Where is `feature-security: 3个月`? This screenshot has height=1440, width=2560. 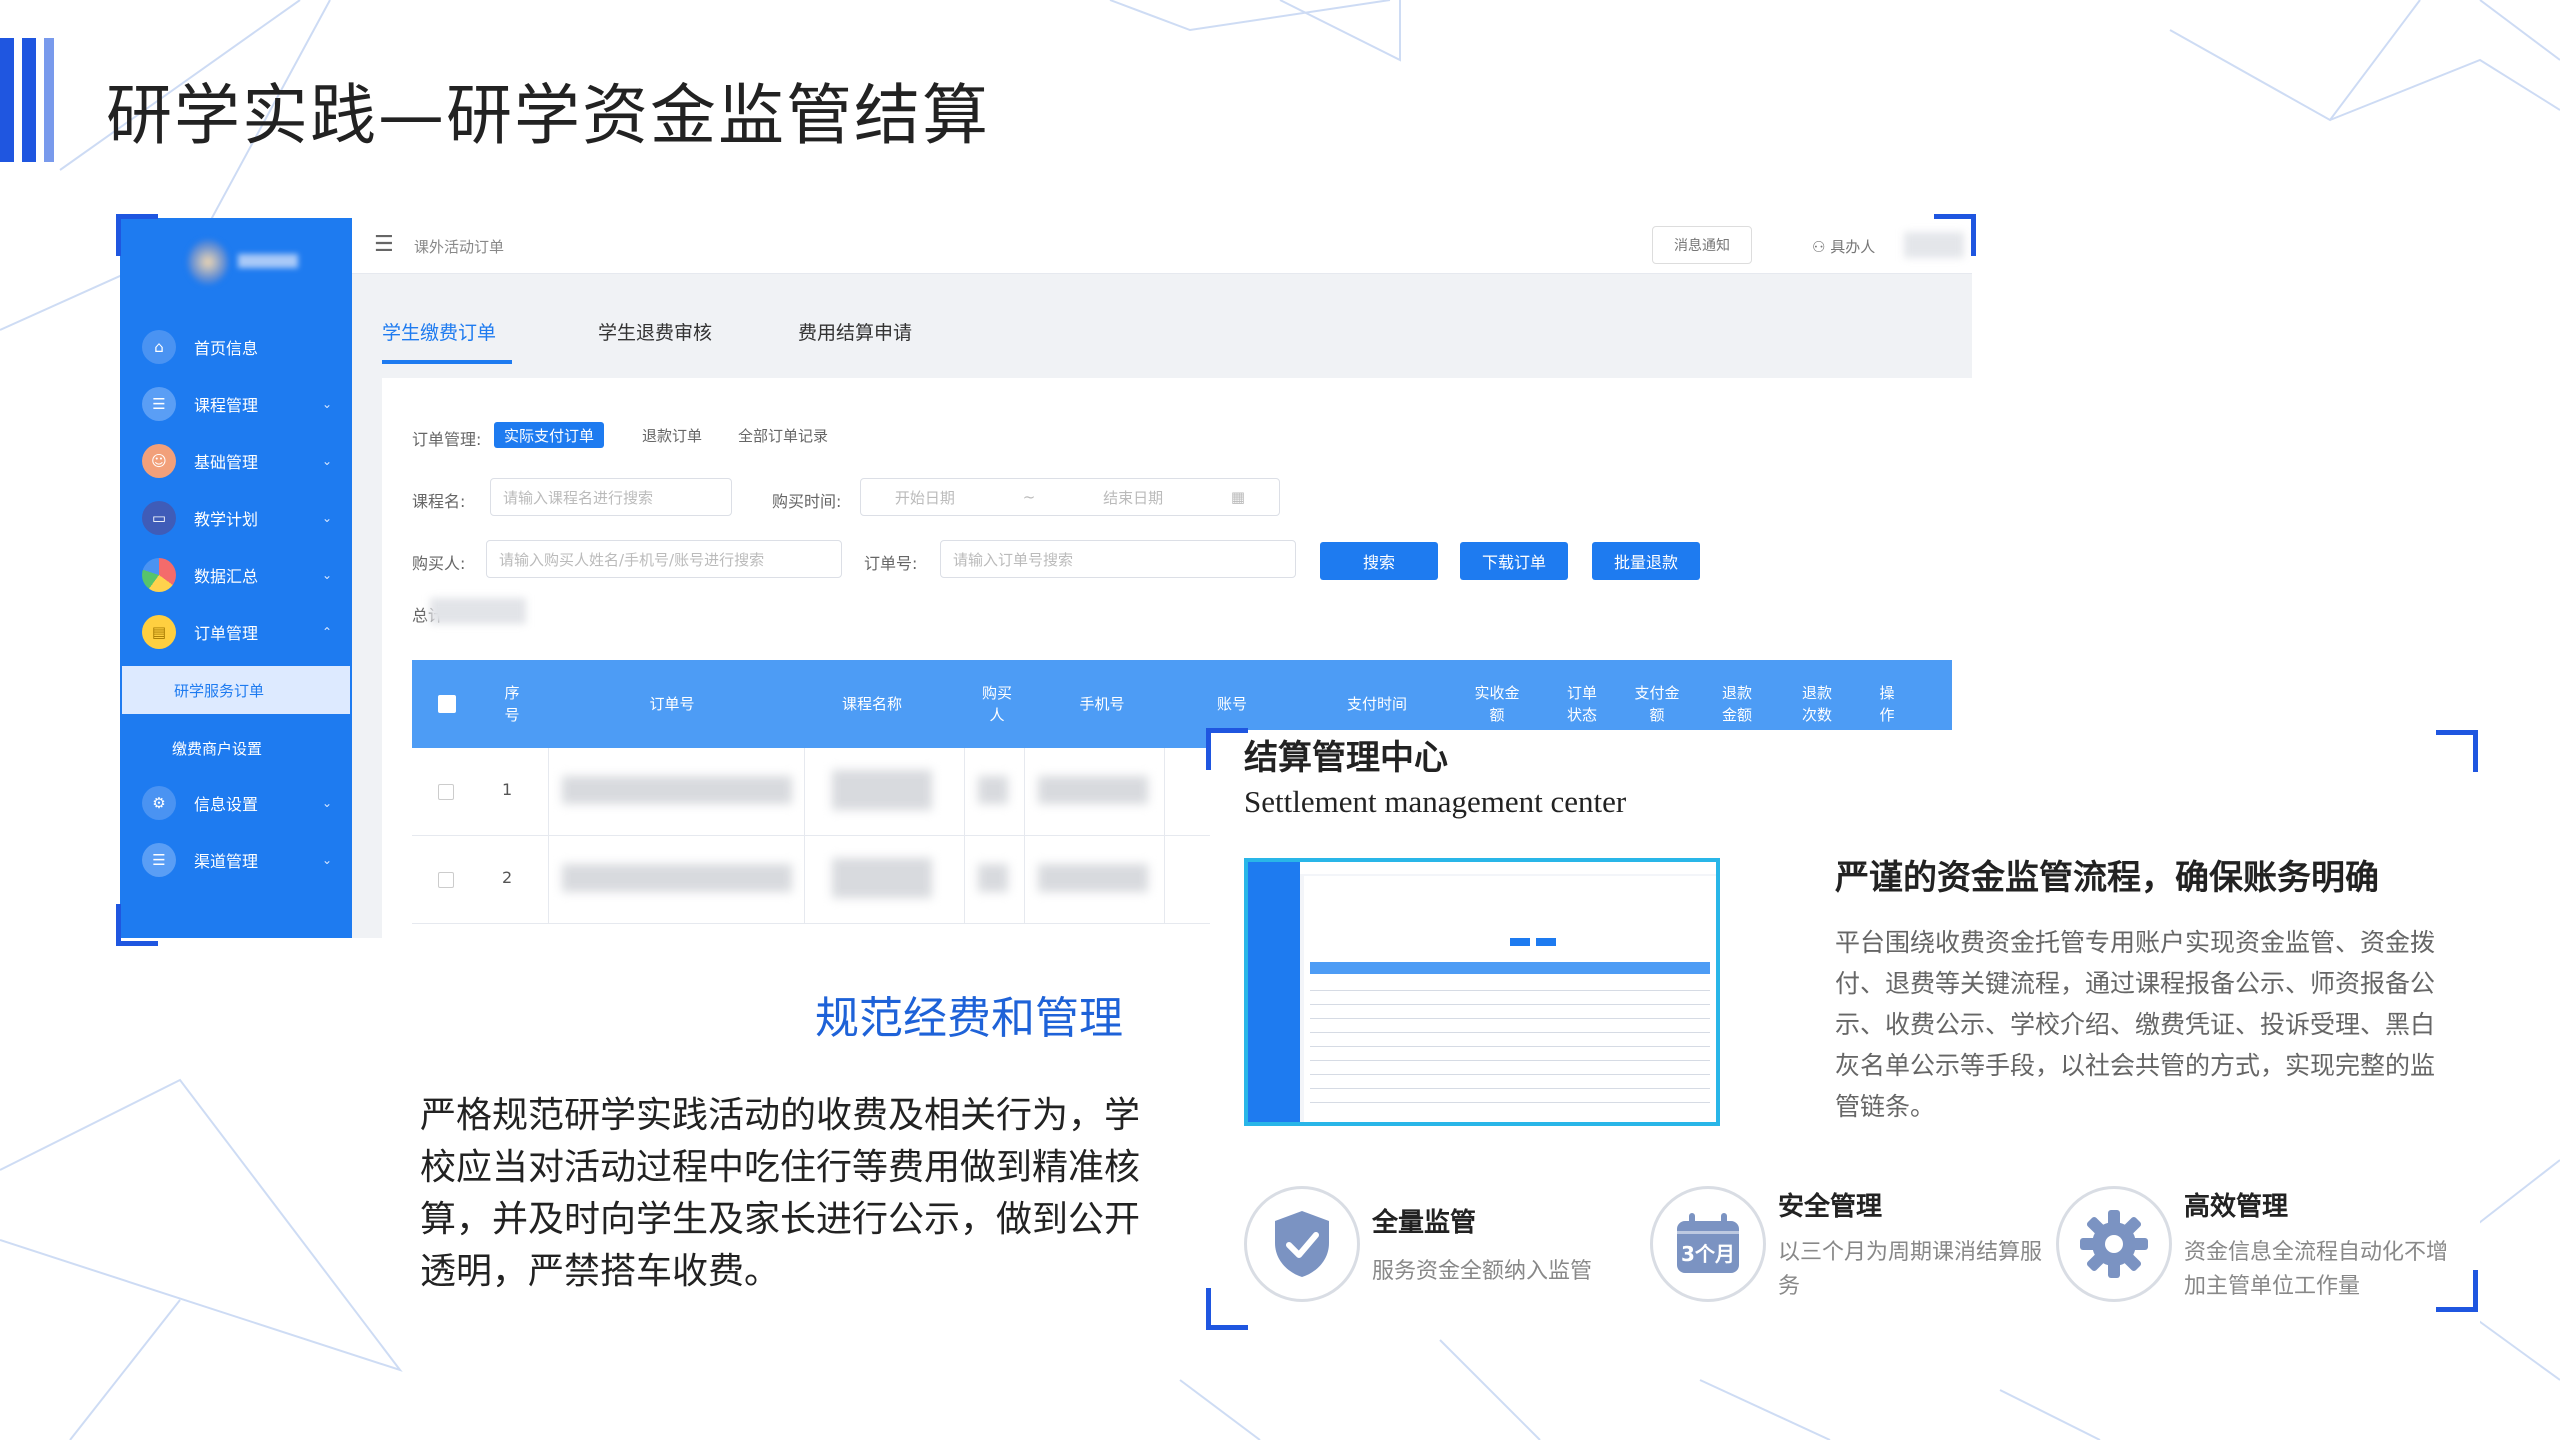
feature-security: 3个月 is located at coordinates (1708, 1244).